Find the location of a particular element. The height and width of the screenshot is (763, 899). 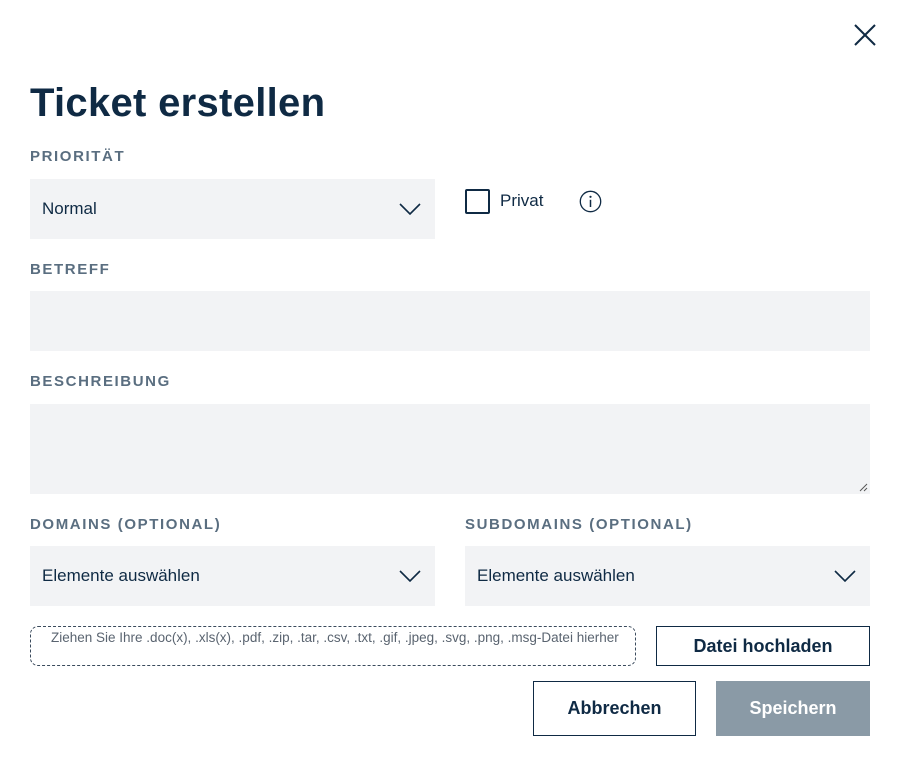

dialog-title: Ticket erstellen is located at coordinates (178, 103).